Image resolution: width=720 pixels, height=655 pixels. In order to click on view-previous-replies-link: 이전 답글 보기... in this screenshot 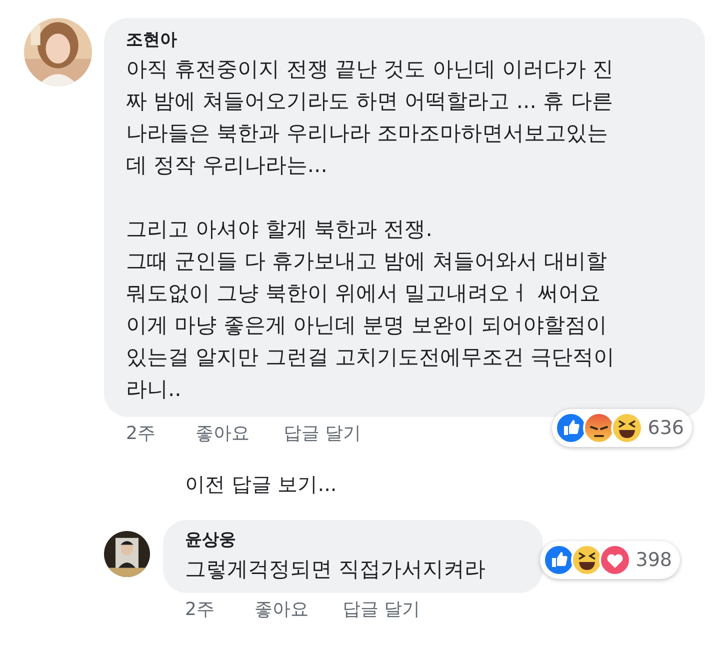, I will do `click(261, 484)`.